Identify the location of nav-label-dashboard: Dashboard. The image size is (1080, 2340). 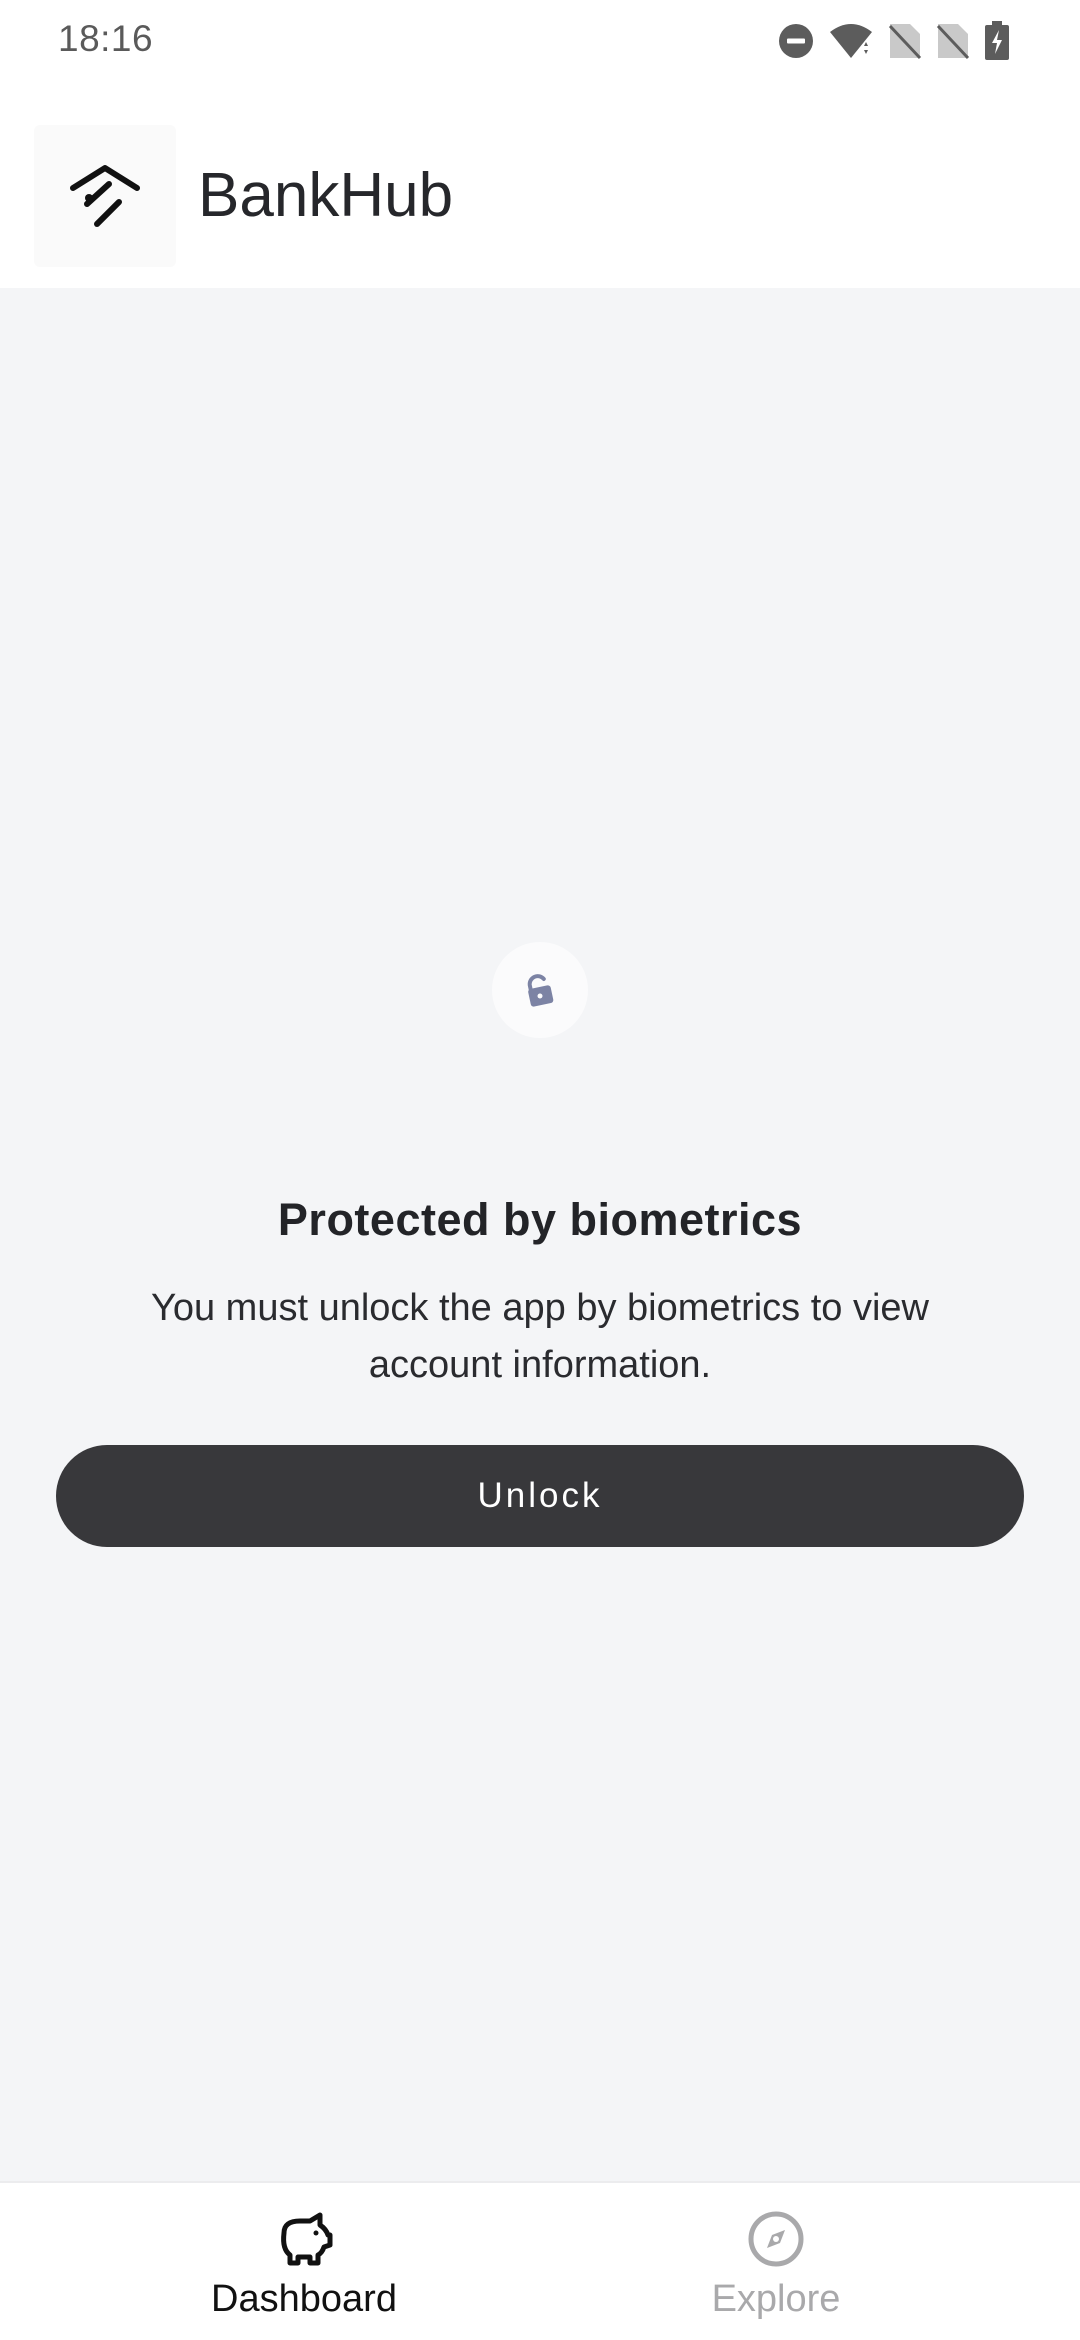
(304, 2299).